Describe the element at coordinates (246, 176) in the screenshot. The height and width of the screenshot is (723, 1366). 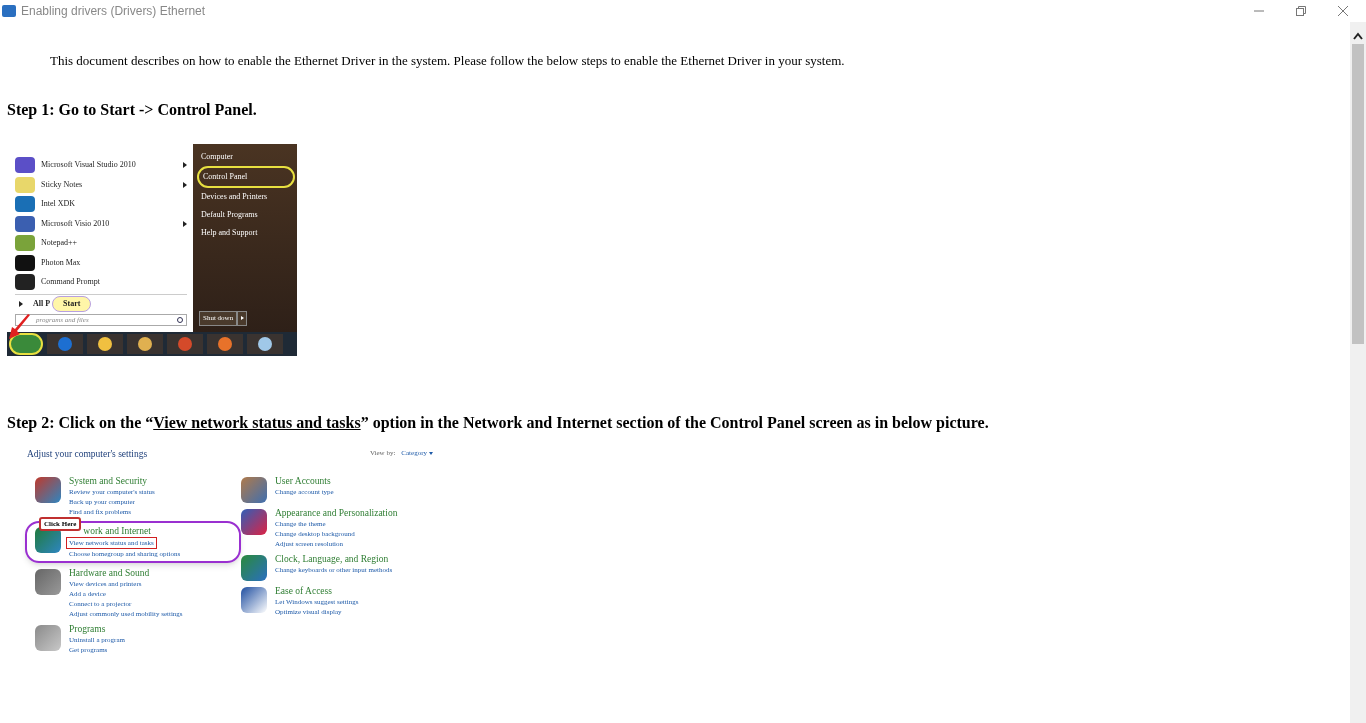
I see `start-menu-place: Control Panel` at that location.